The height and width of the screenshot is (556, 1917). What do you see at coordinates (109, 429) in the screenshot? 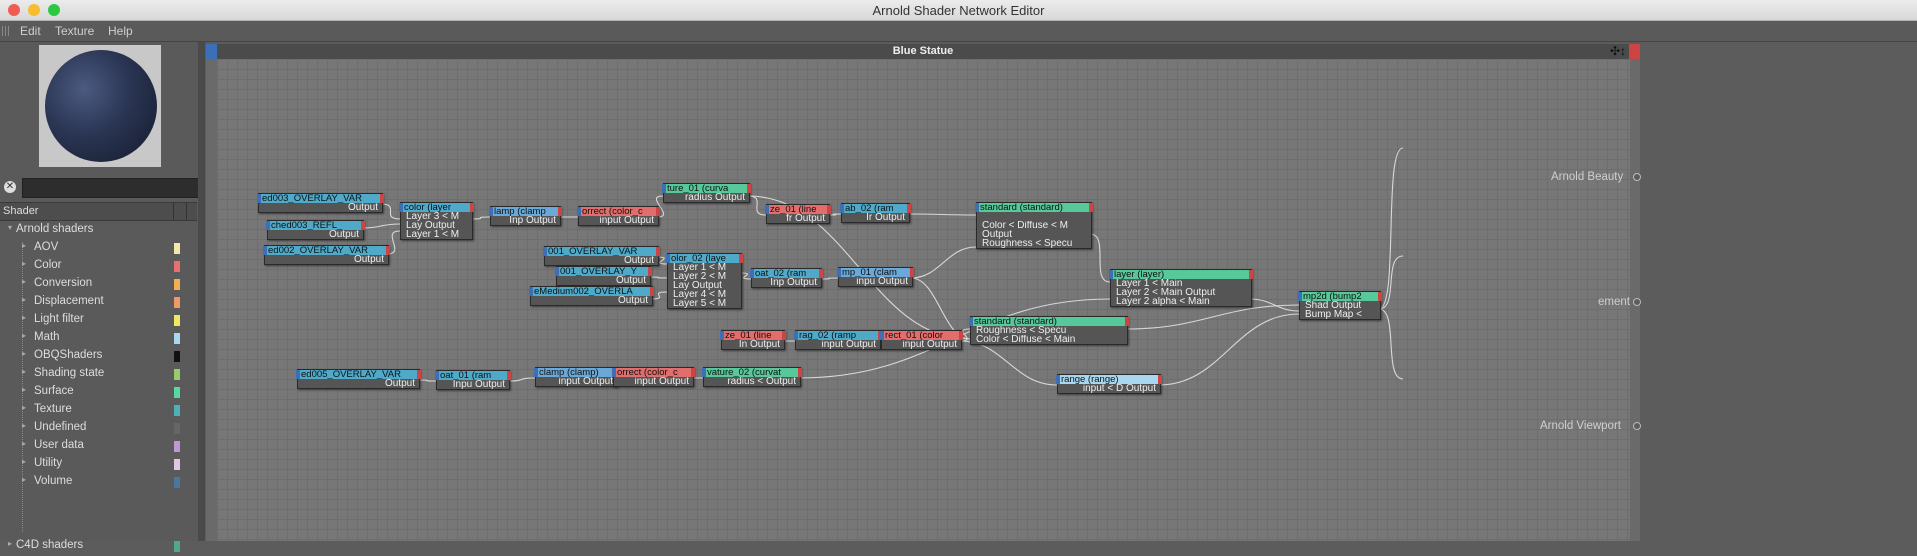
I see `shader-category-undefined: ▸ Undefined` at bounding box center [109, 429].